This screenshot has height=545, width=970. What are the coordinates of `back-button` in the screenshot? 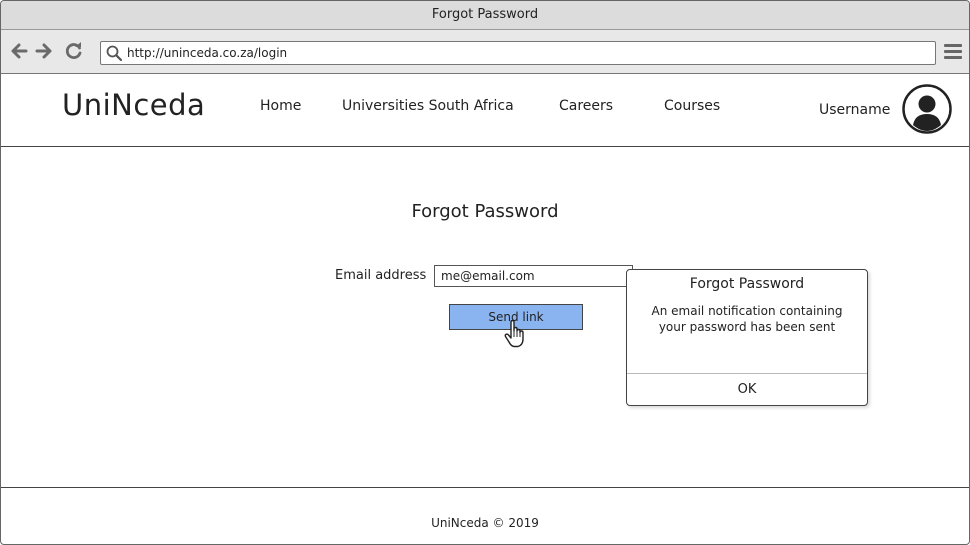 It's located at (19, 51).